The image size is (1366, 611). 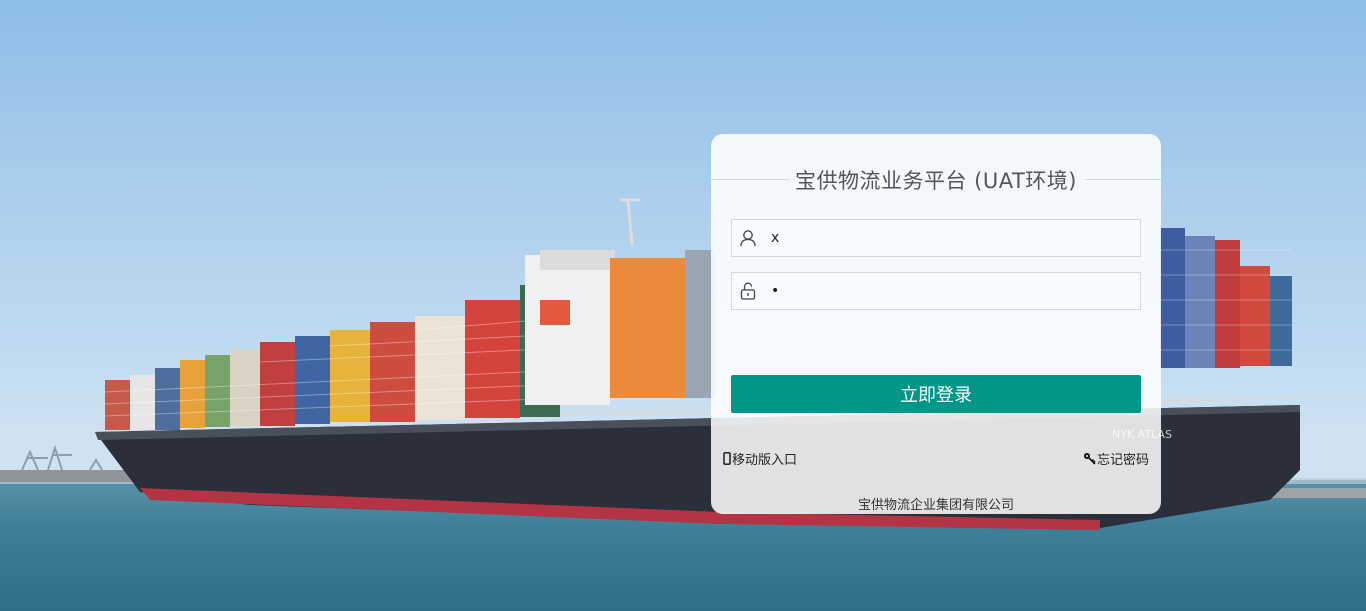 I want to click on company-footer: 宝供物流企业集团有限公司, so click(x=935, y=505).